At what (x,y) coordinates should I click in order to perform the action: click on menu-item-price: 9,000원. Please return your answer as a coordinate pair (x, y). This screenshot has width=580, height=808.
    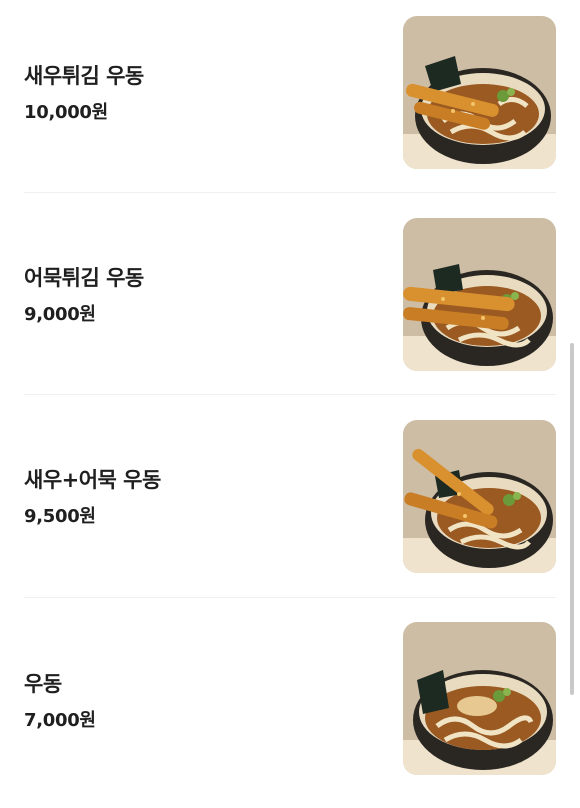
    Looking at the image, I should click on (60, 314).